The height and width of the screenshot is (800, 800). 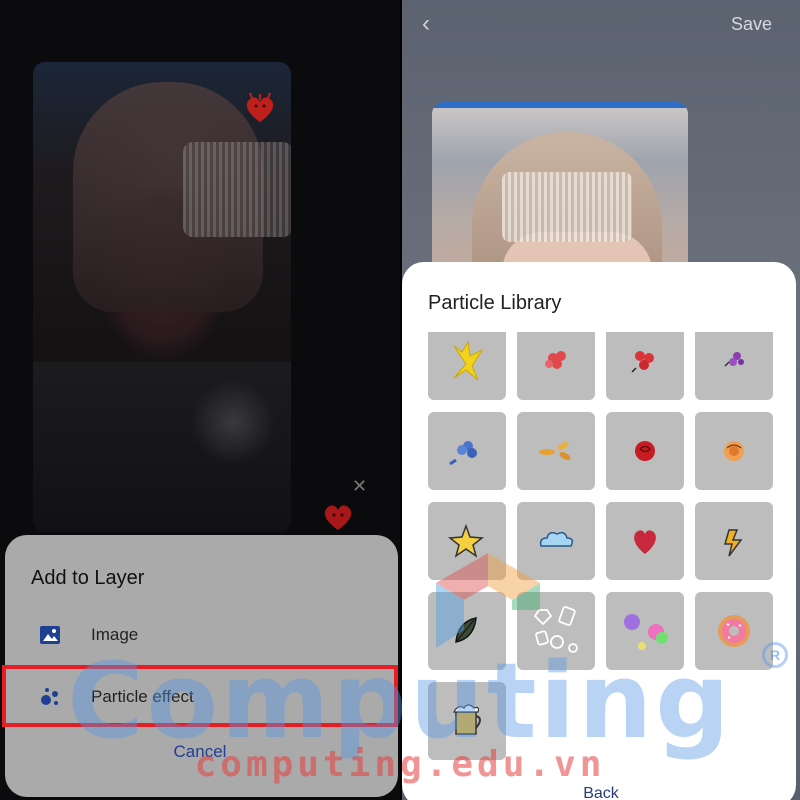 What do you see at coordinates (467, 366) in the screenshot?
I see `yellow-butterfly-particle` at bounding box center [467, 366].